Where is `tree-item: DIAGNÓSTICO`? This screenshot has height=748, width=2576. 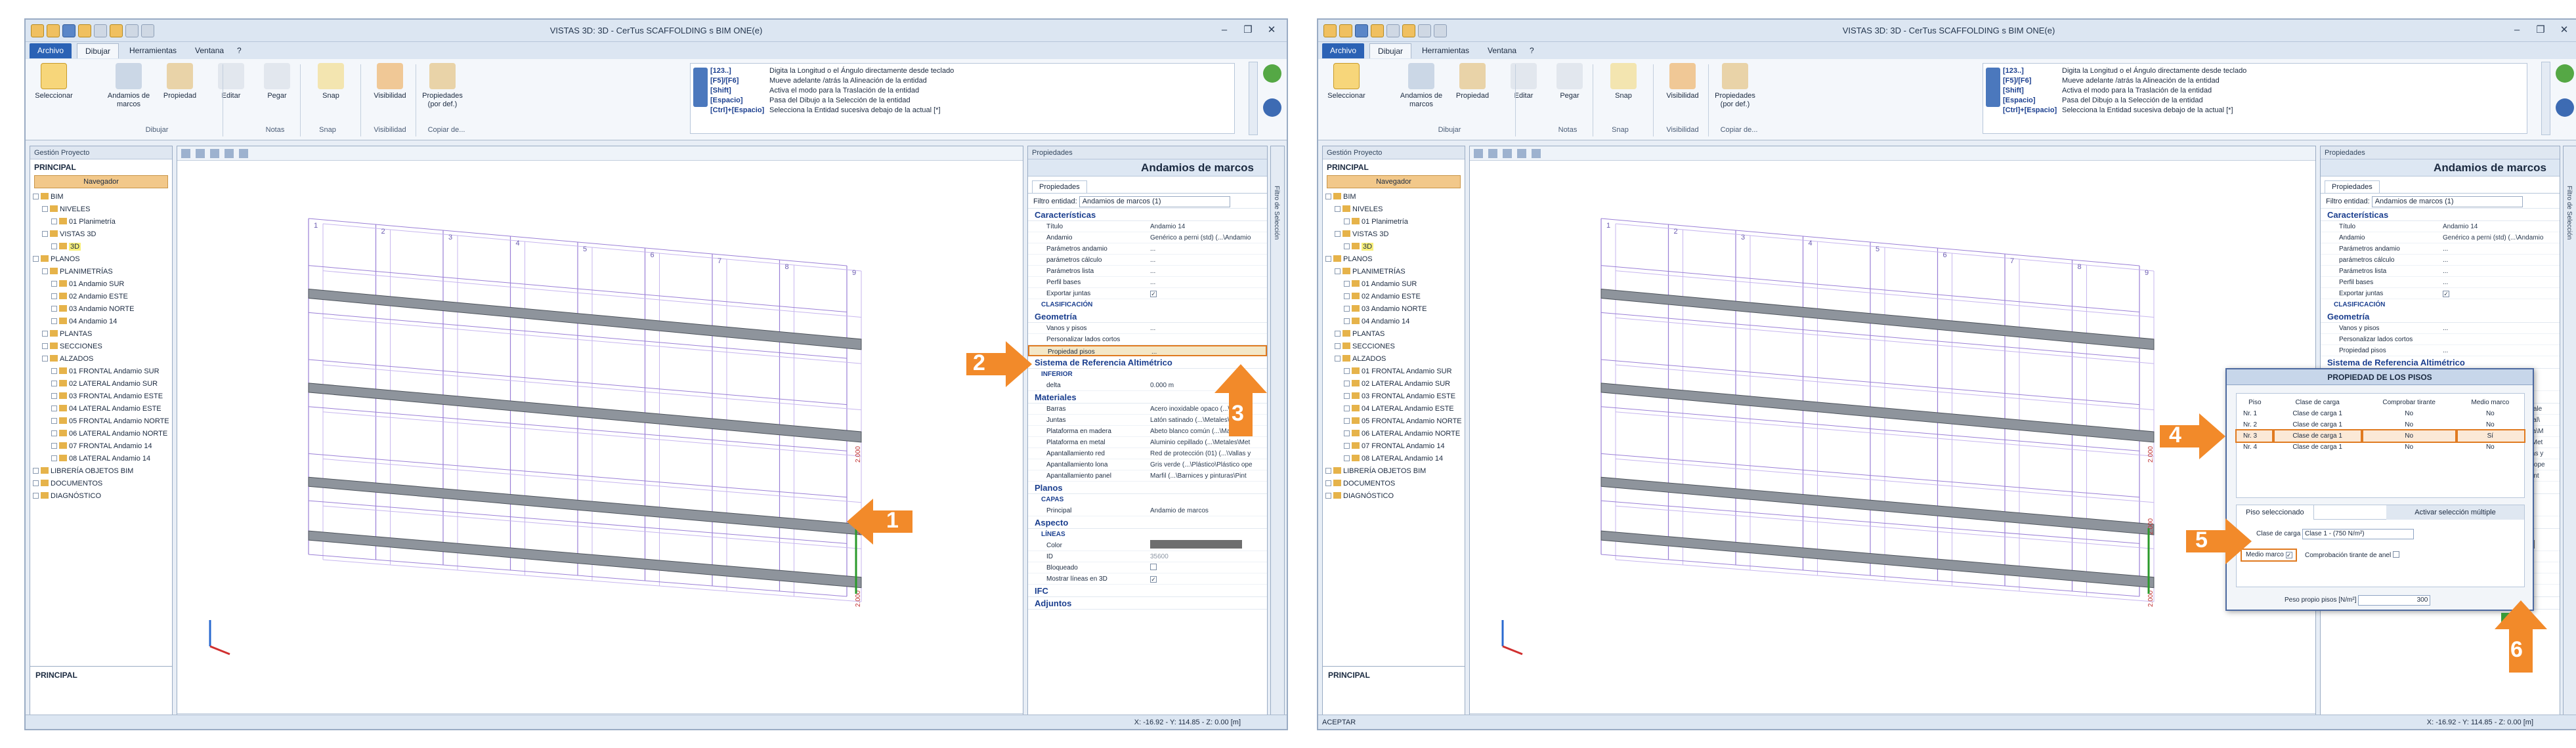
tree-item: DIAGNÓSTICO is located at coordinates (101, 497).